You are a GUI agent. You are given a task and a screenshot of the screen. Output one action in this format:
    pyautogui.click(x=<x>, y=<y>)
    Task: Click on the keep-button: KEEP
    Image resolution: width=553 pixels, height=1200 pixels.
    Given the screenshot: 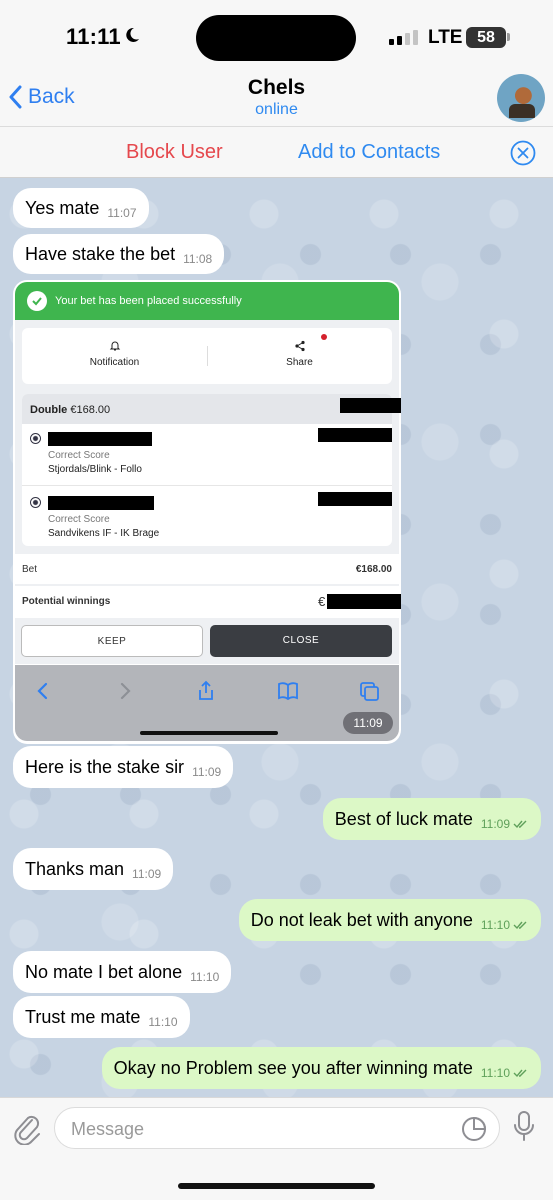 What is the action you would take?
    pyautogui.click(x=112, y=641)
    